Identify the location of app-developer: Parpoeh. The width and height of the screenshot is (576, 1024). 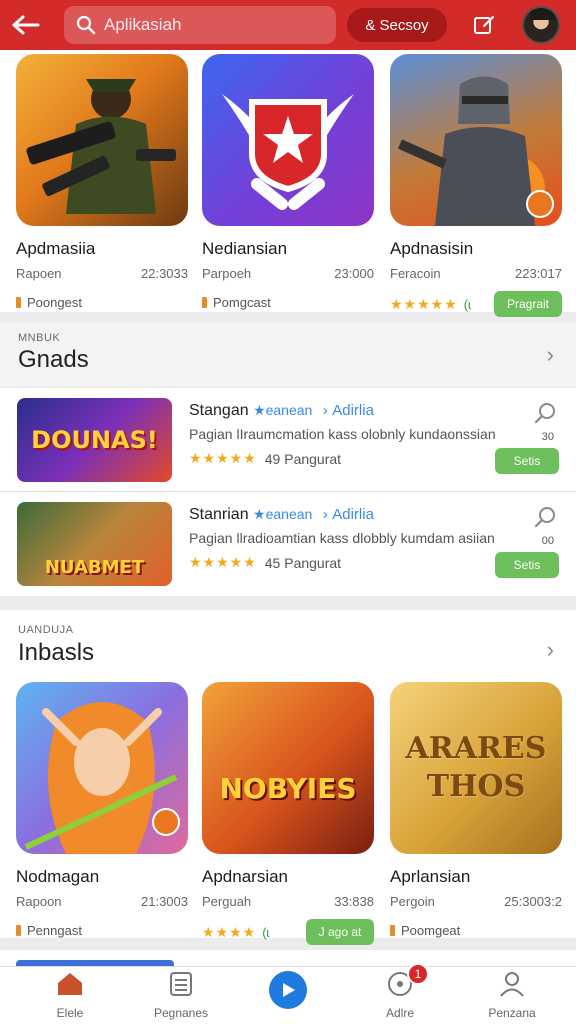
(227, 273).